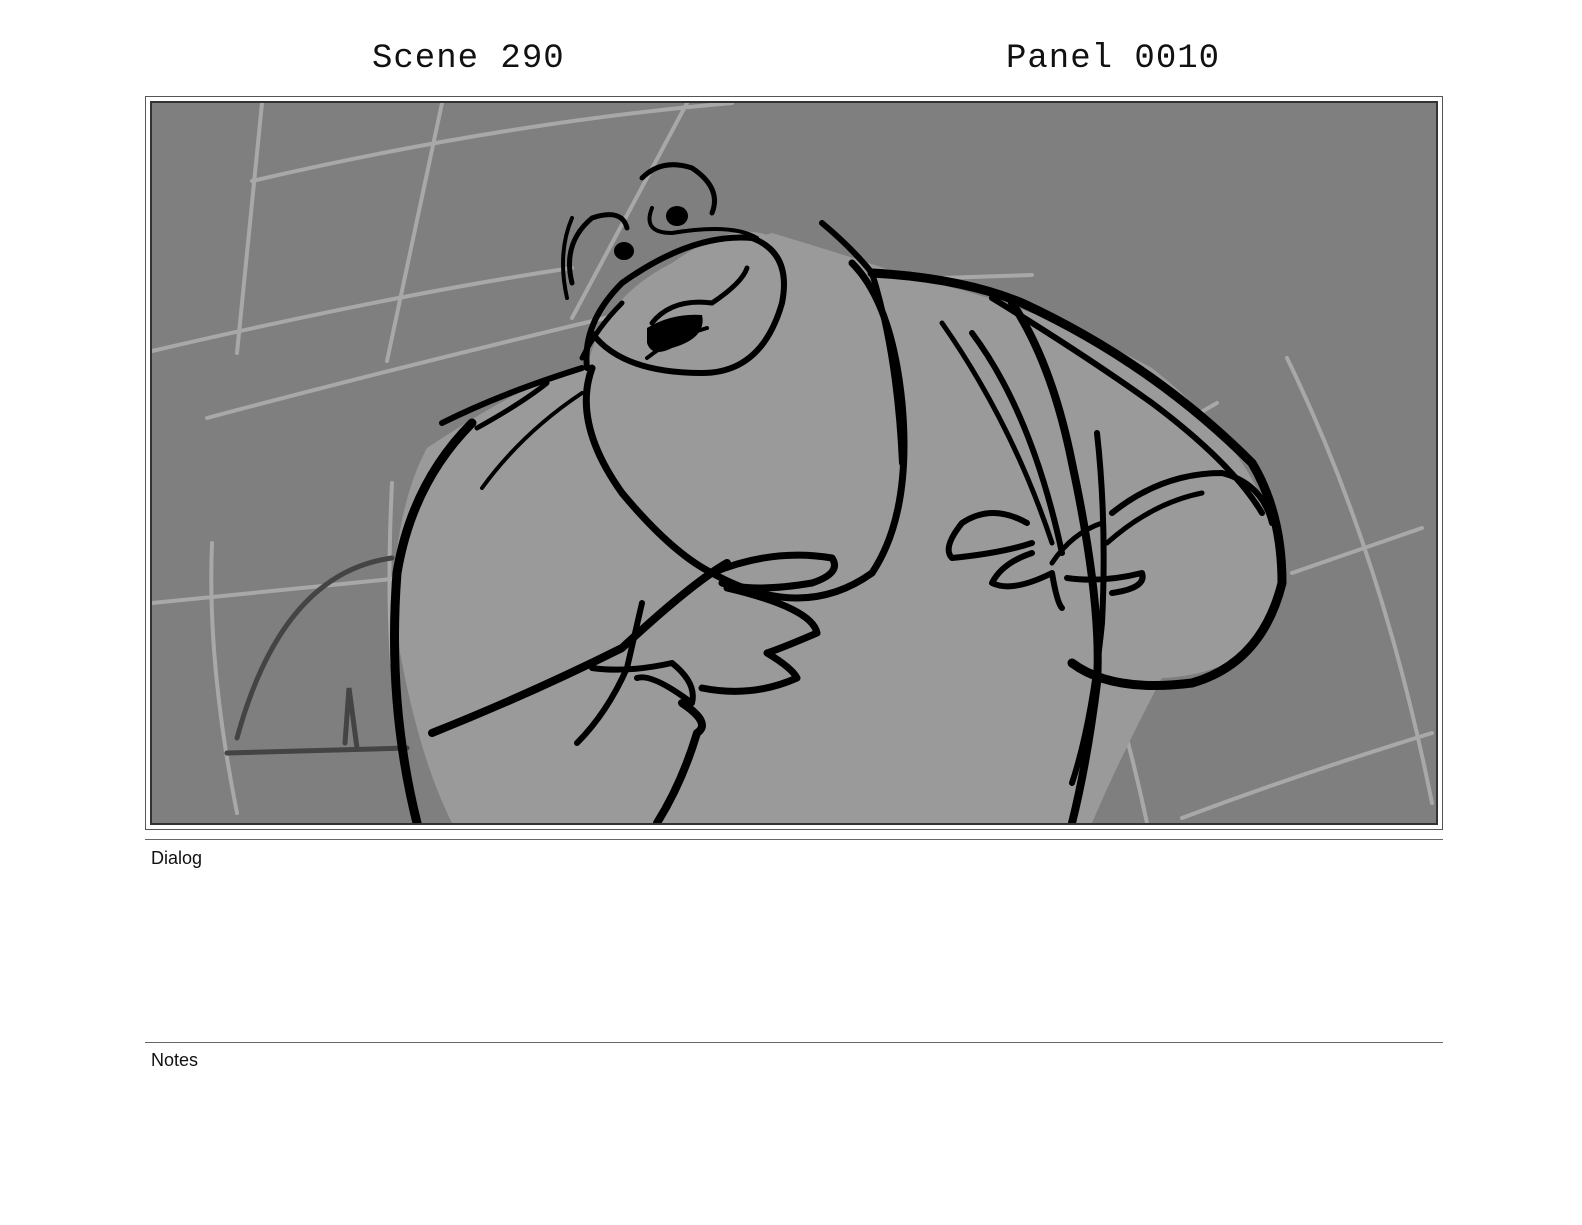 The image size is (1582, 1225). What do you see at coordinates (468, 59) in the screenshot?
I see `scene-number: Scene 290` at bounding box center [468, 59].